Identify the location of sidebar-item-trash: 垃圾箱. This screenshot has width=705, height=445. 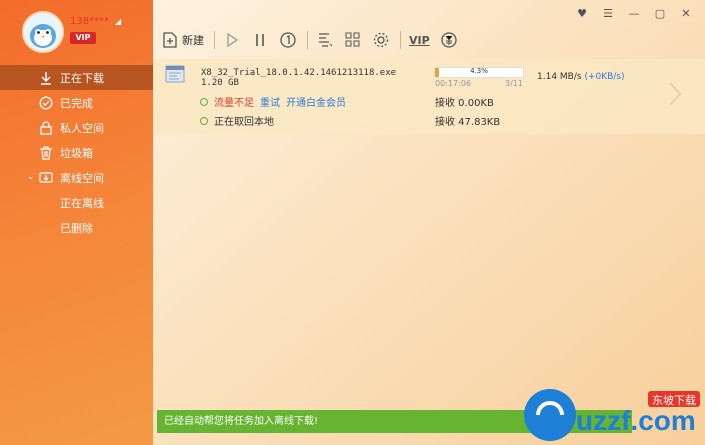
(76, 152).